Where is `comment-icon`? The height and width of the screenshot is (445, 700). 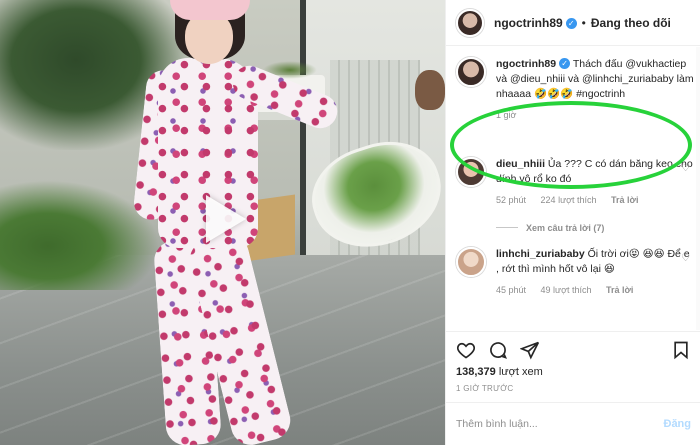
comment-icon is located at coordinates (498, 350).